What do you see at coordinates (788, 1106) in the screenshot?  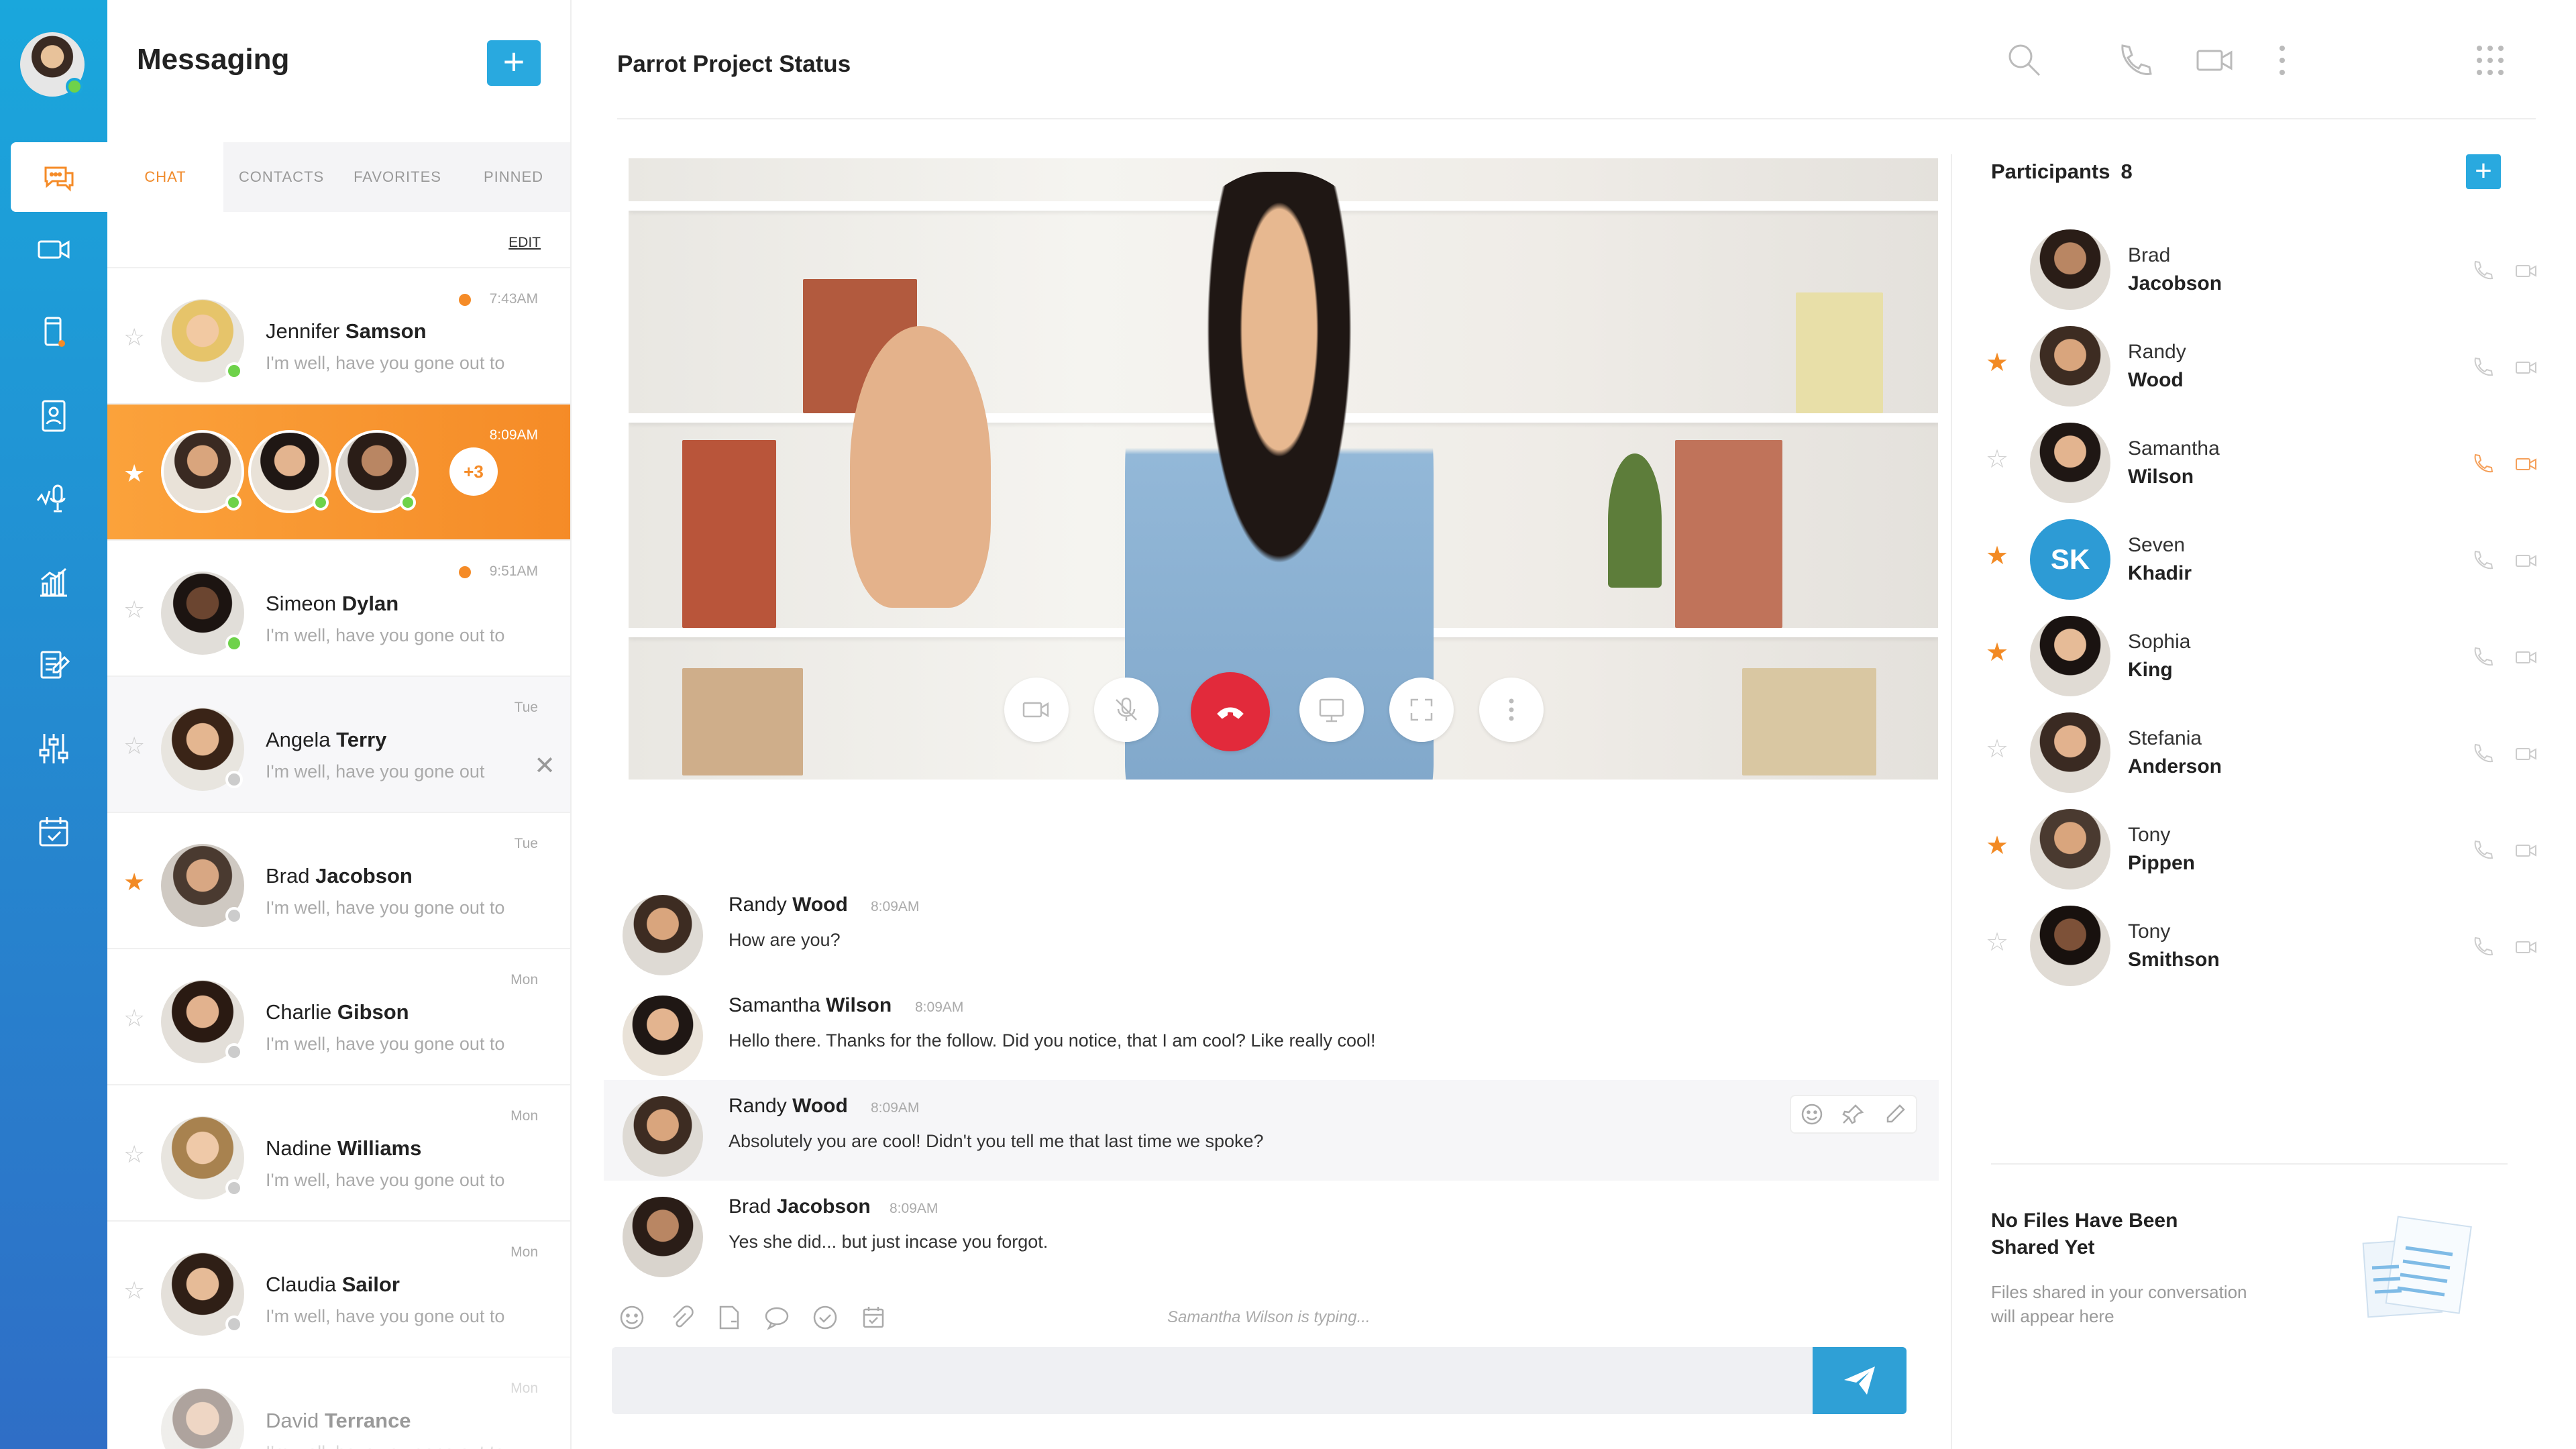 I see `sender-name: Randy Wood` at bounding box center [788, 1106].